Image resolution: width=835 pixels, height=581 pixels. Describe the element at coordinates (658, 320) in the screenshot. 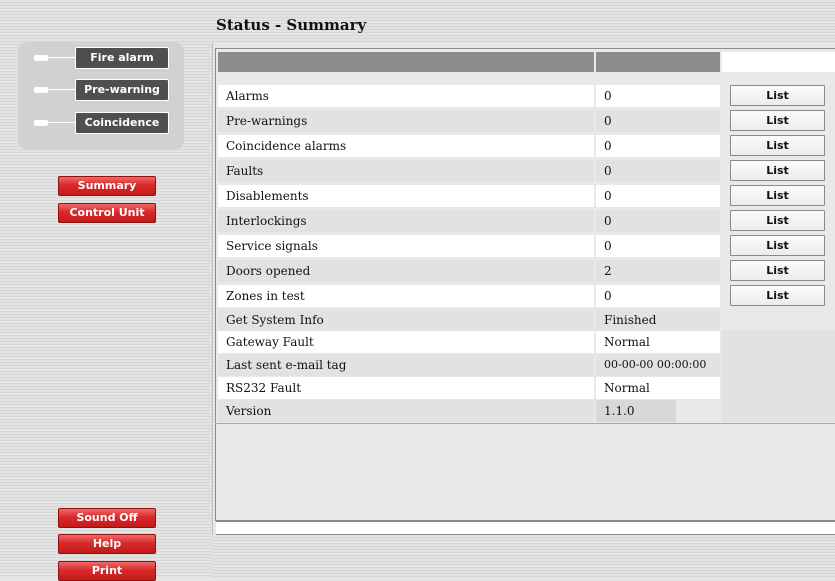

I see `row-value: Finished` at that location.